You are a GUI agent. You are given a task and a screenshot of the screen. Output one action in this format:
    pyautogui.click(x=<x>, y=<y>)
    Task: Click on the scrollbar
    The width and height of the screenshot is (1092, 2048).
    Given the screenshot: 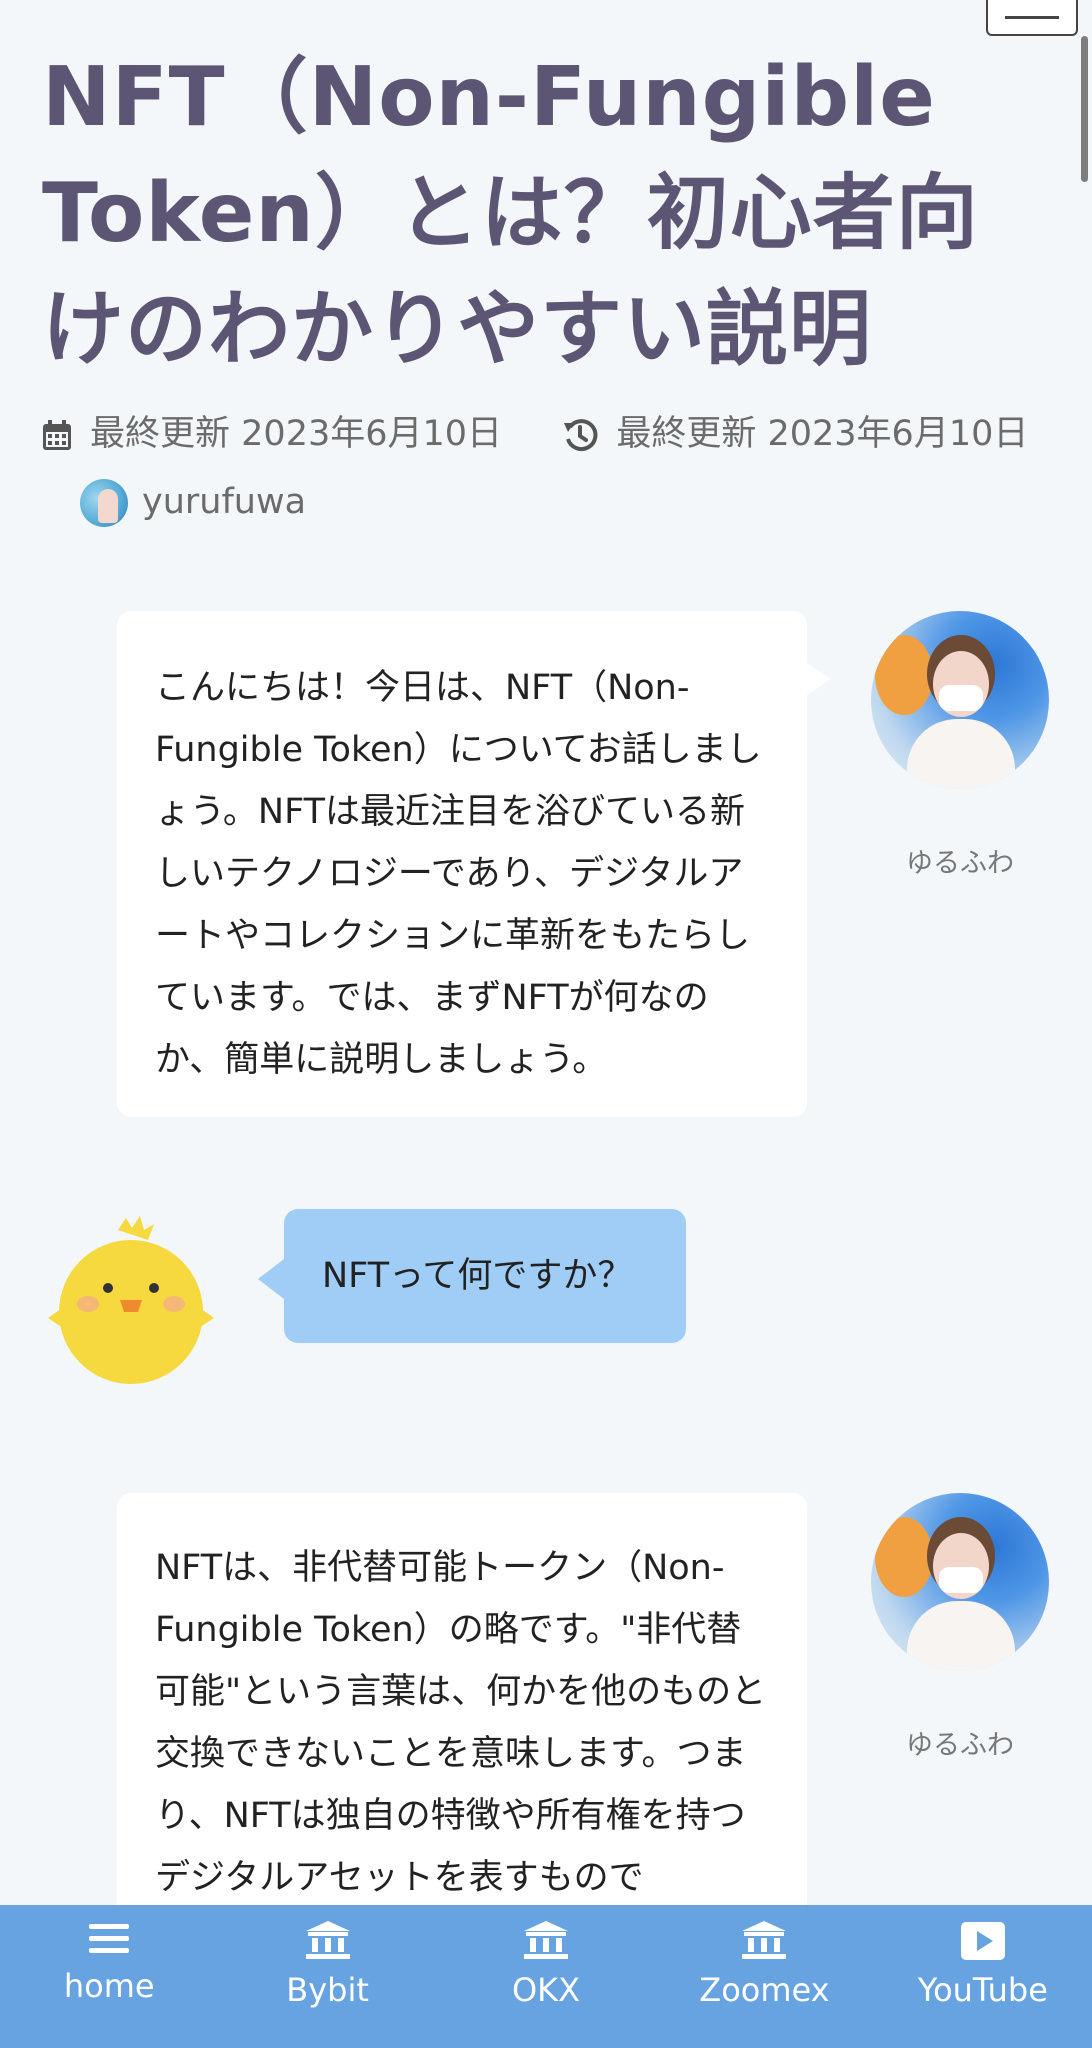 What is the action you would take?
    pyautogui.click(x=1084, y=109)
    